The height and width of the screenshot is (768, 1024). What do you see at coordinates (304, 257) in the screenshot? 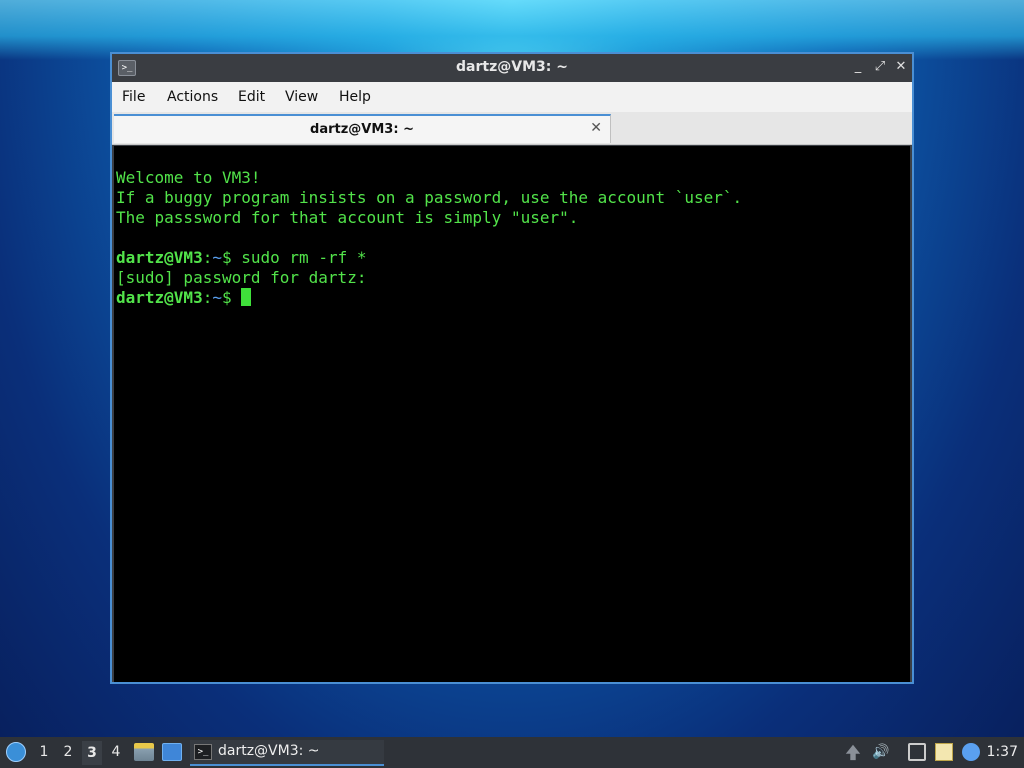
I see `command-text: sudo rm -rf *` at bounding box center [304, 257].